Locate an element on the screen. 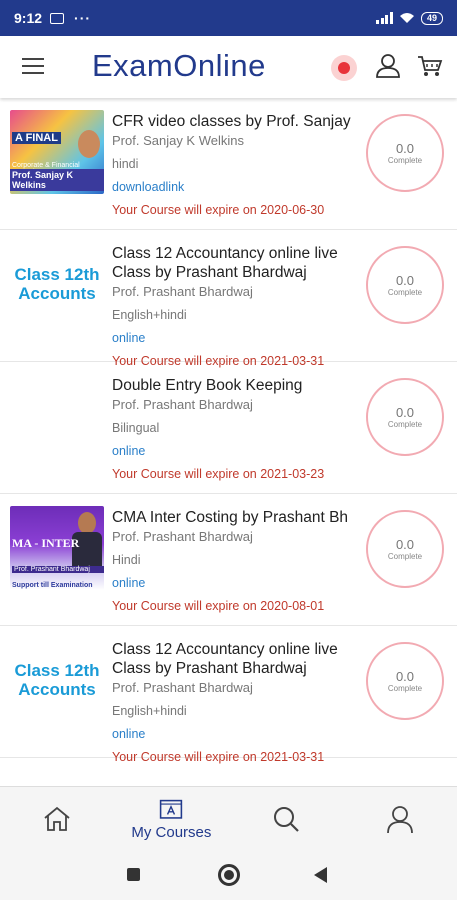 Image resolution: width=457 pixels, height=900 pixels. nav-profile is located at coordinates (400, 819).